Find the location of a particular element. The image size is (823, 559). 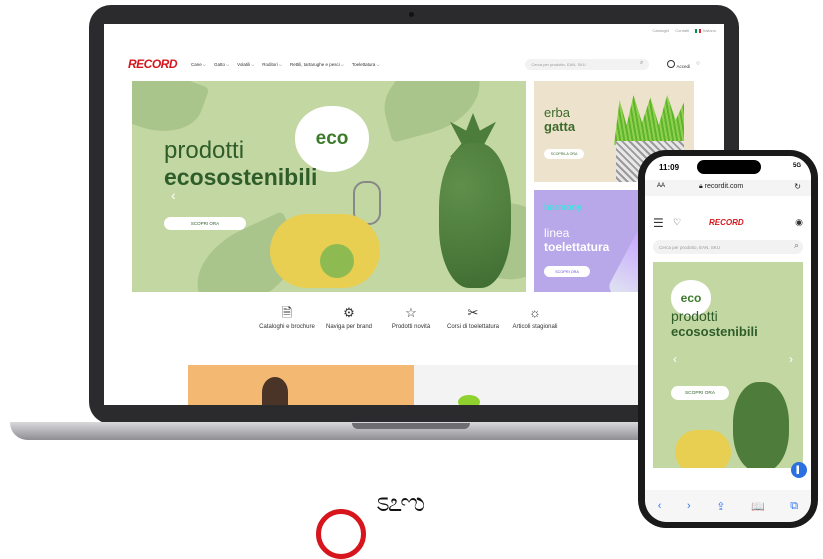

nav-item-roditori: Roditori is located at coordinates (272, 64).